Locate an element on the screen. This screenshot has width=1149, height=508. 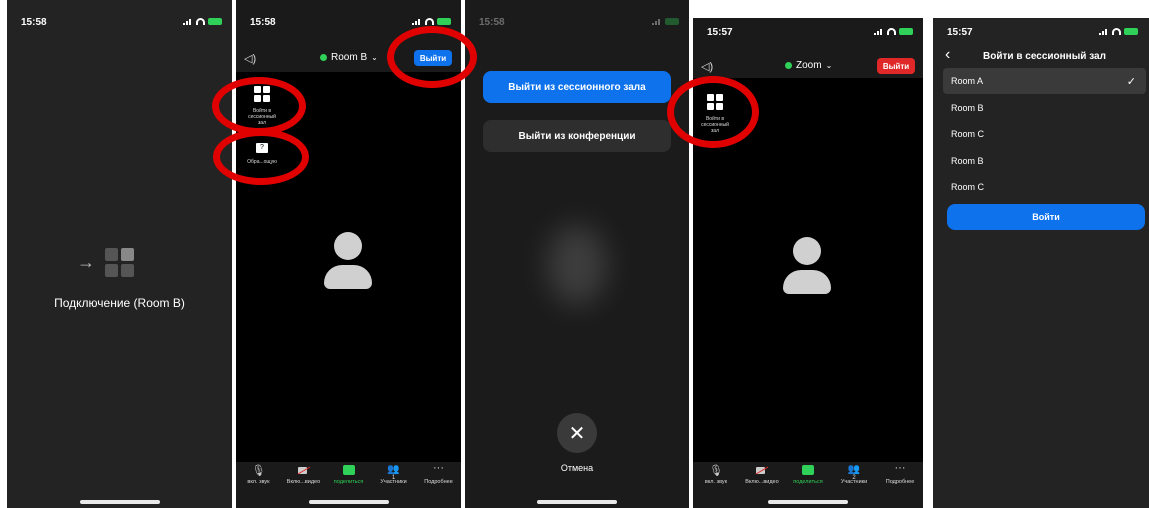
meeting-title: Zoom ⌄ is located at coordinates (808, 65).